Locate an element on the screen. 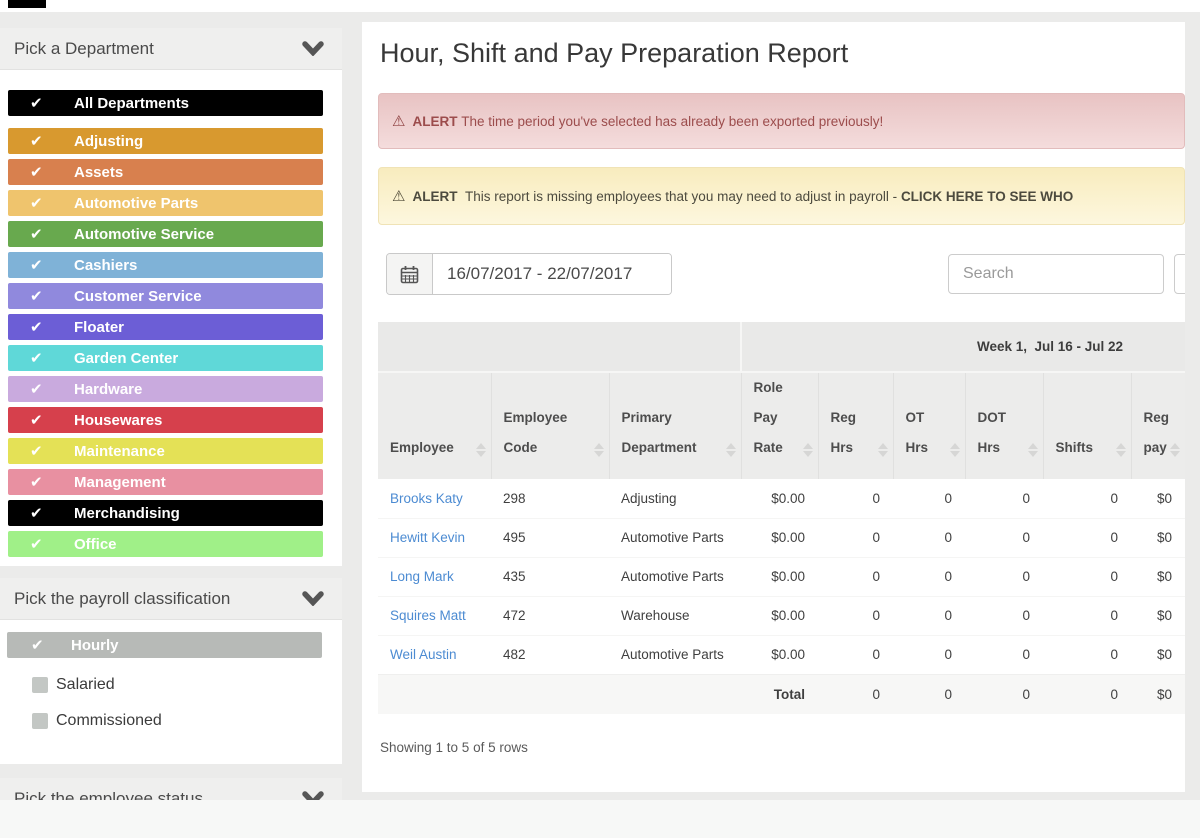  week-header: Week 1, Jul 16 - Jul 22 is located at coordinates (963, 347).